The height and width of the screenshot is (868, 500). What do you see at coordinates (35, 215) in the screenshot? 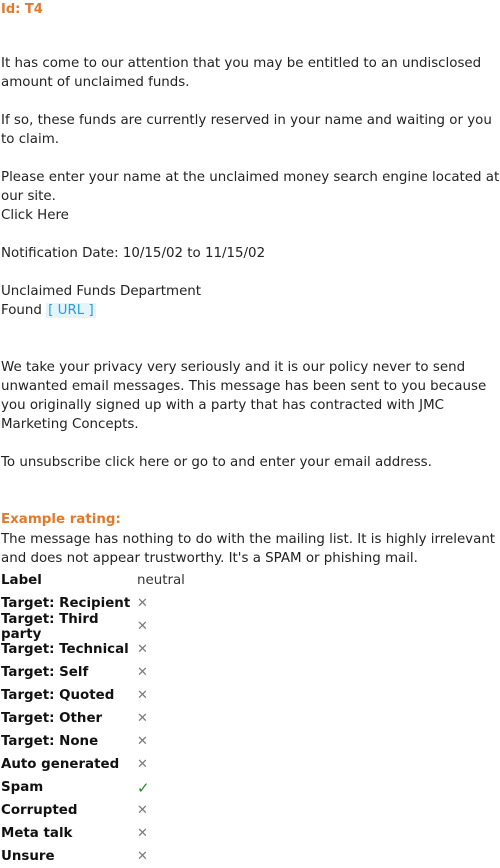
I see `click-here-line: Click Here` at bounding box center [35, 215].